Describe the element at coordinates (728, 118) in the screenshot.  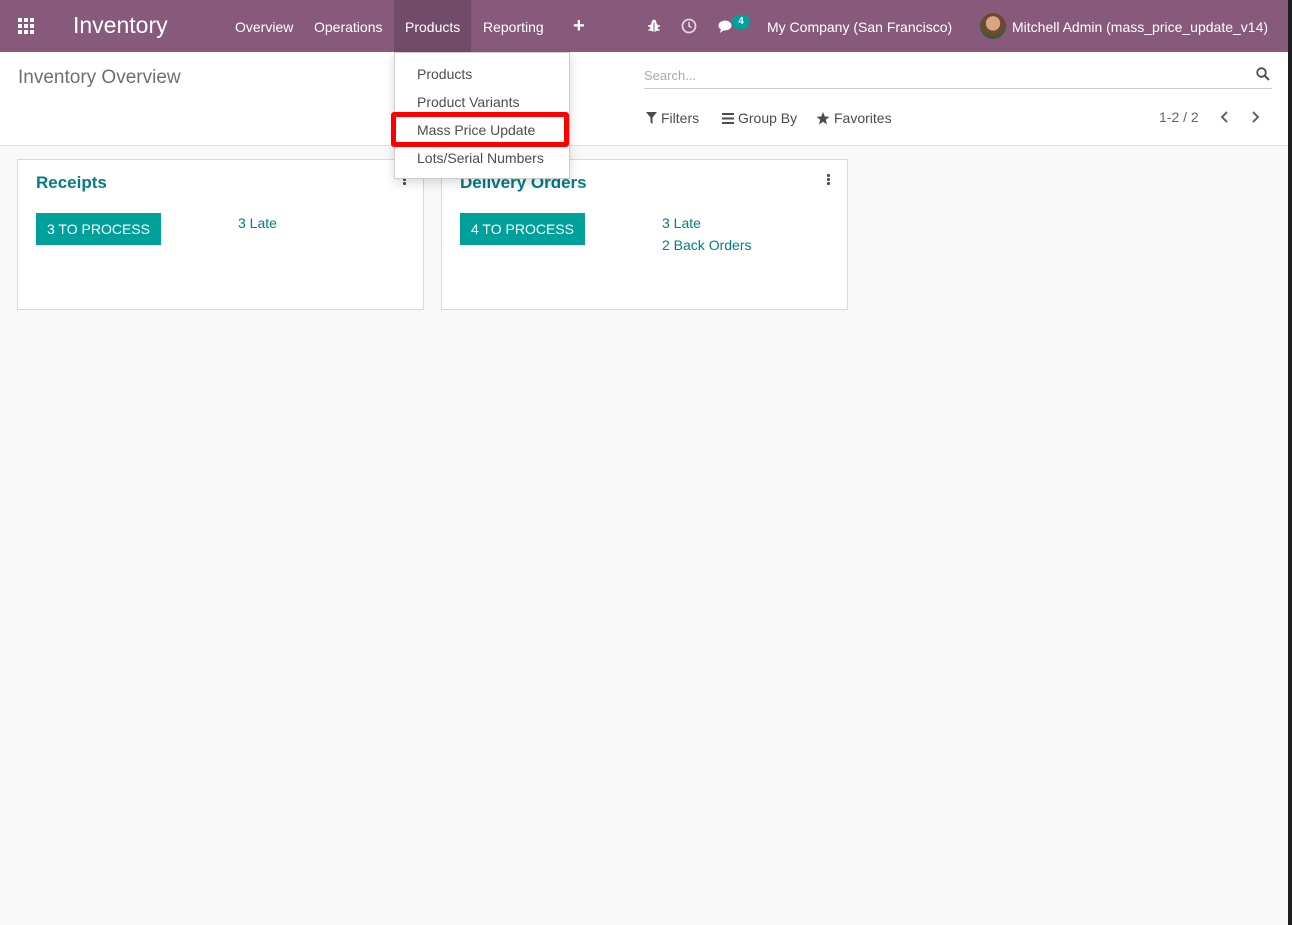
I see `list-icon` at that location.